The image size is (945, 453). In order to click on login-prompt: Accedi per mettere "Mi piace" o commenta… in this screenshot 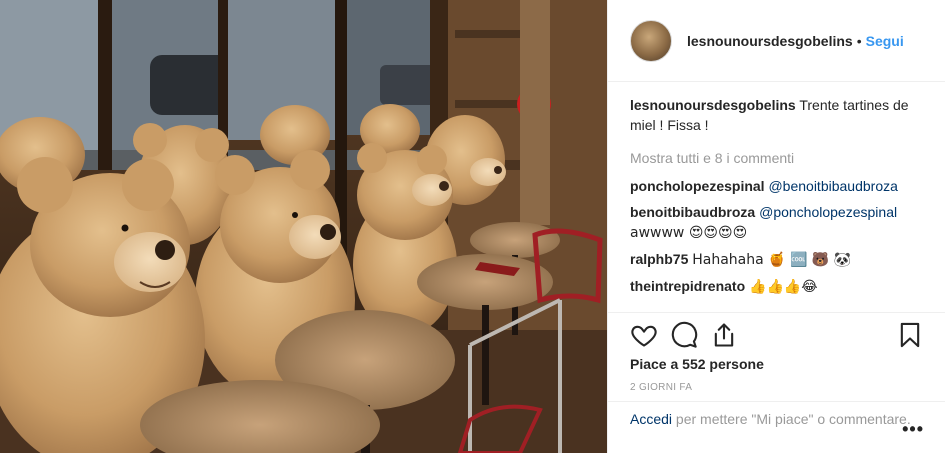, I will do `click(776, 422)`.